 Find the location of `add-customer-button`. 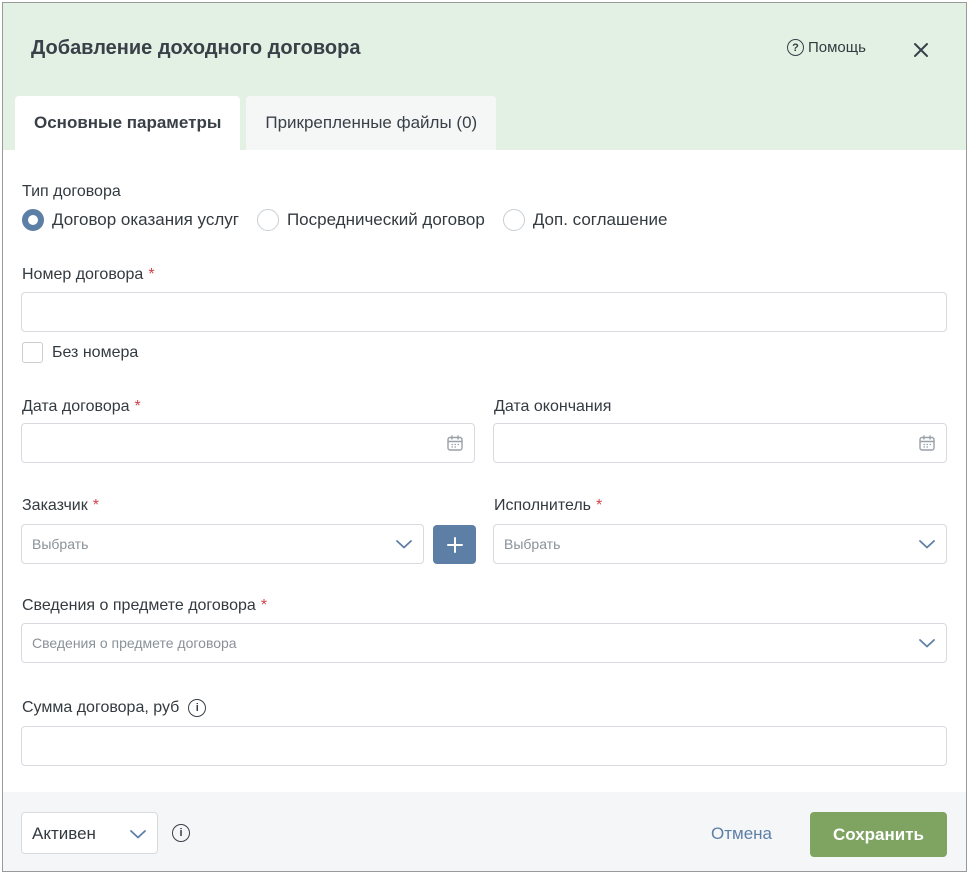

add-customer-button is located at coordinates (454, 544).